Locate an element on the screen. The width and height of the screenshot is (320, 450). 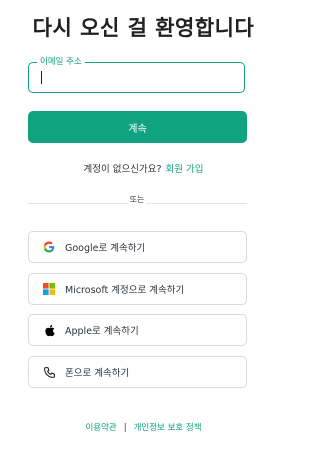
privacy-link: 개인정보 보호 정책 is located at coordinates (168, 428).